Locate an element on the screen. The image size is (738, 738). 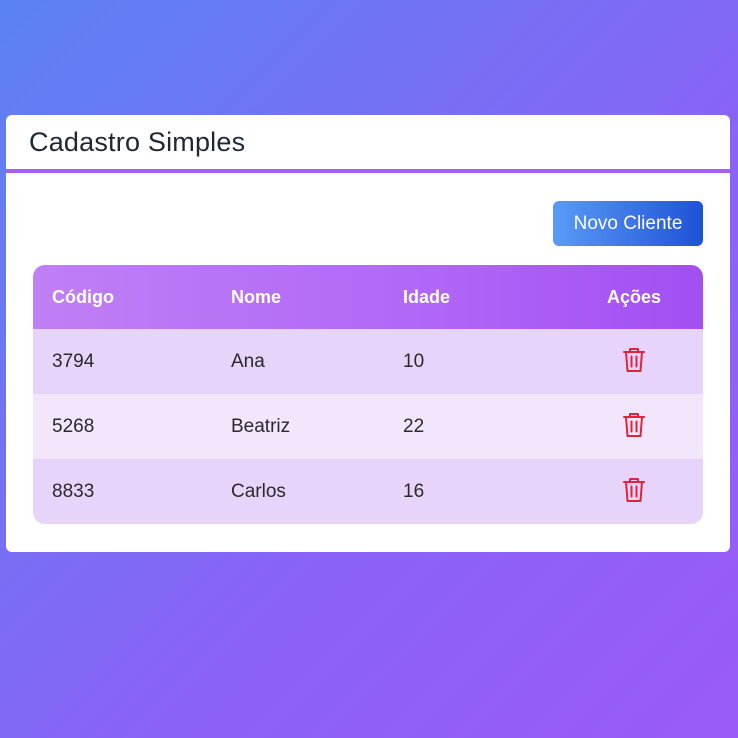
cell-nome: Ana is located at coordinates (248, 361).